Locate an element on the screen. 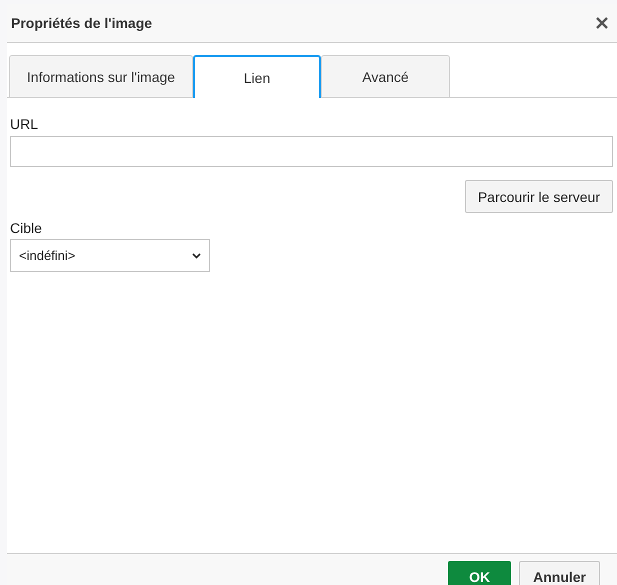 The width and height of the screenshot is (617, 585). ok-button: OK is located at coordinates (480, 573).